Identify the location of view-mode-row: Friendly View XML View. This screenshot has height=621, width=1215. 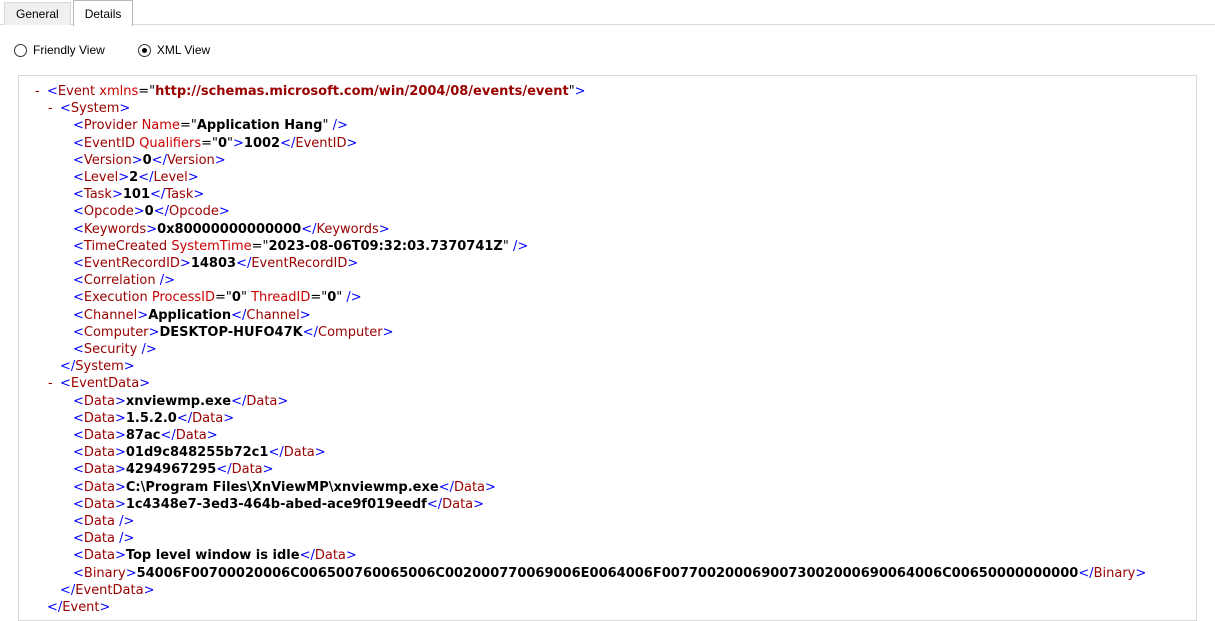
(607, 50).